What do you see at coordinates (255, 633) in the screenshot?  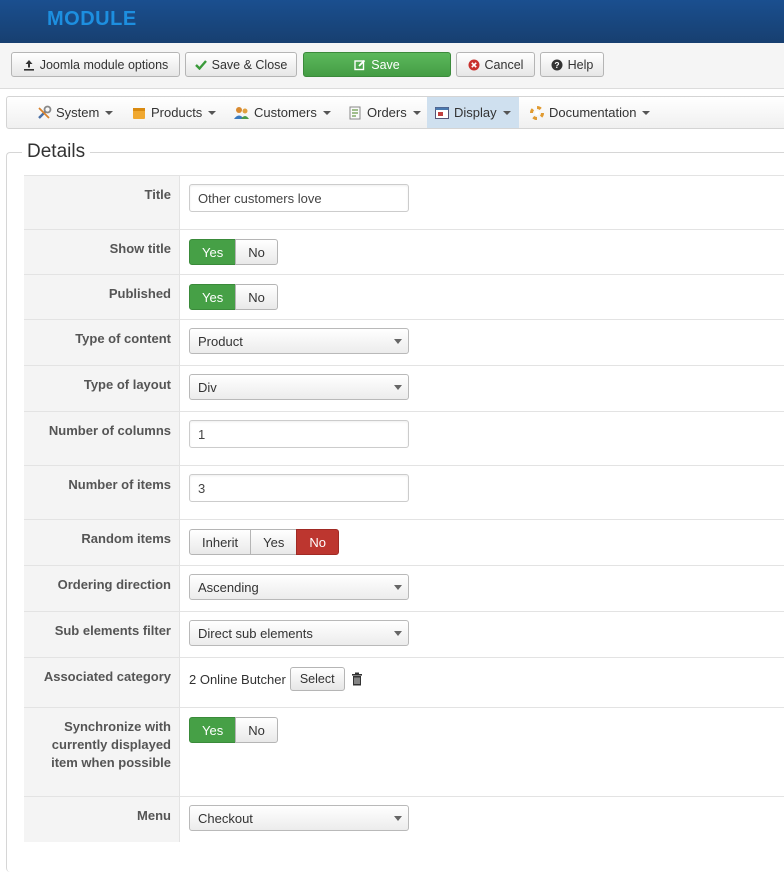 I see `sub-elements-filter-value: Direct sub elements` at bounding box center [255, 633].